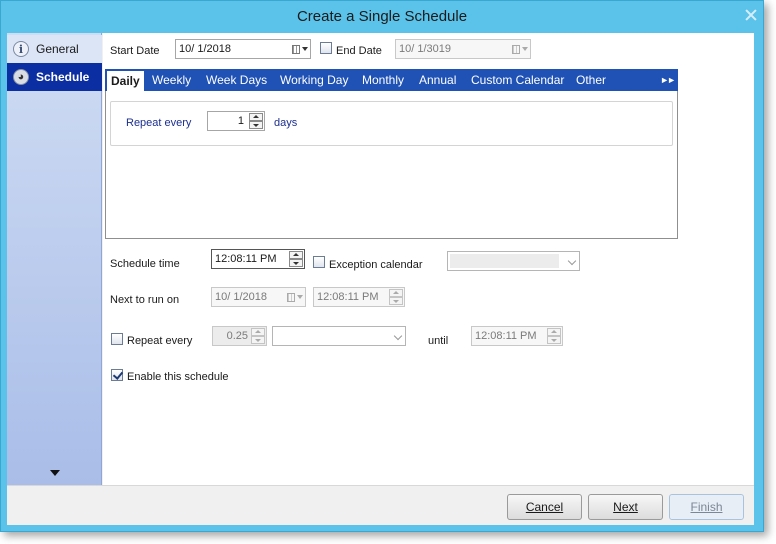 The width and height of the screenshot is (776, 544). Describe the element at coordinates (57, 49) in the screenshot. I see `sidebar-item-label: General` at that location.